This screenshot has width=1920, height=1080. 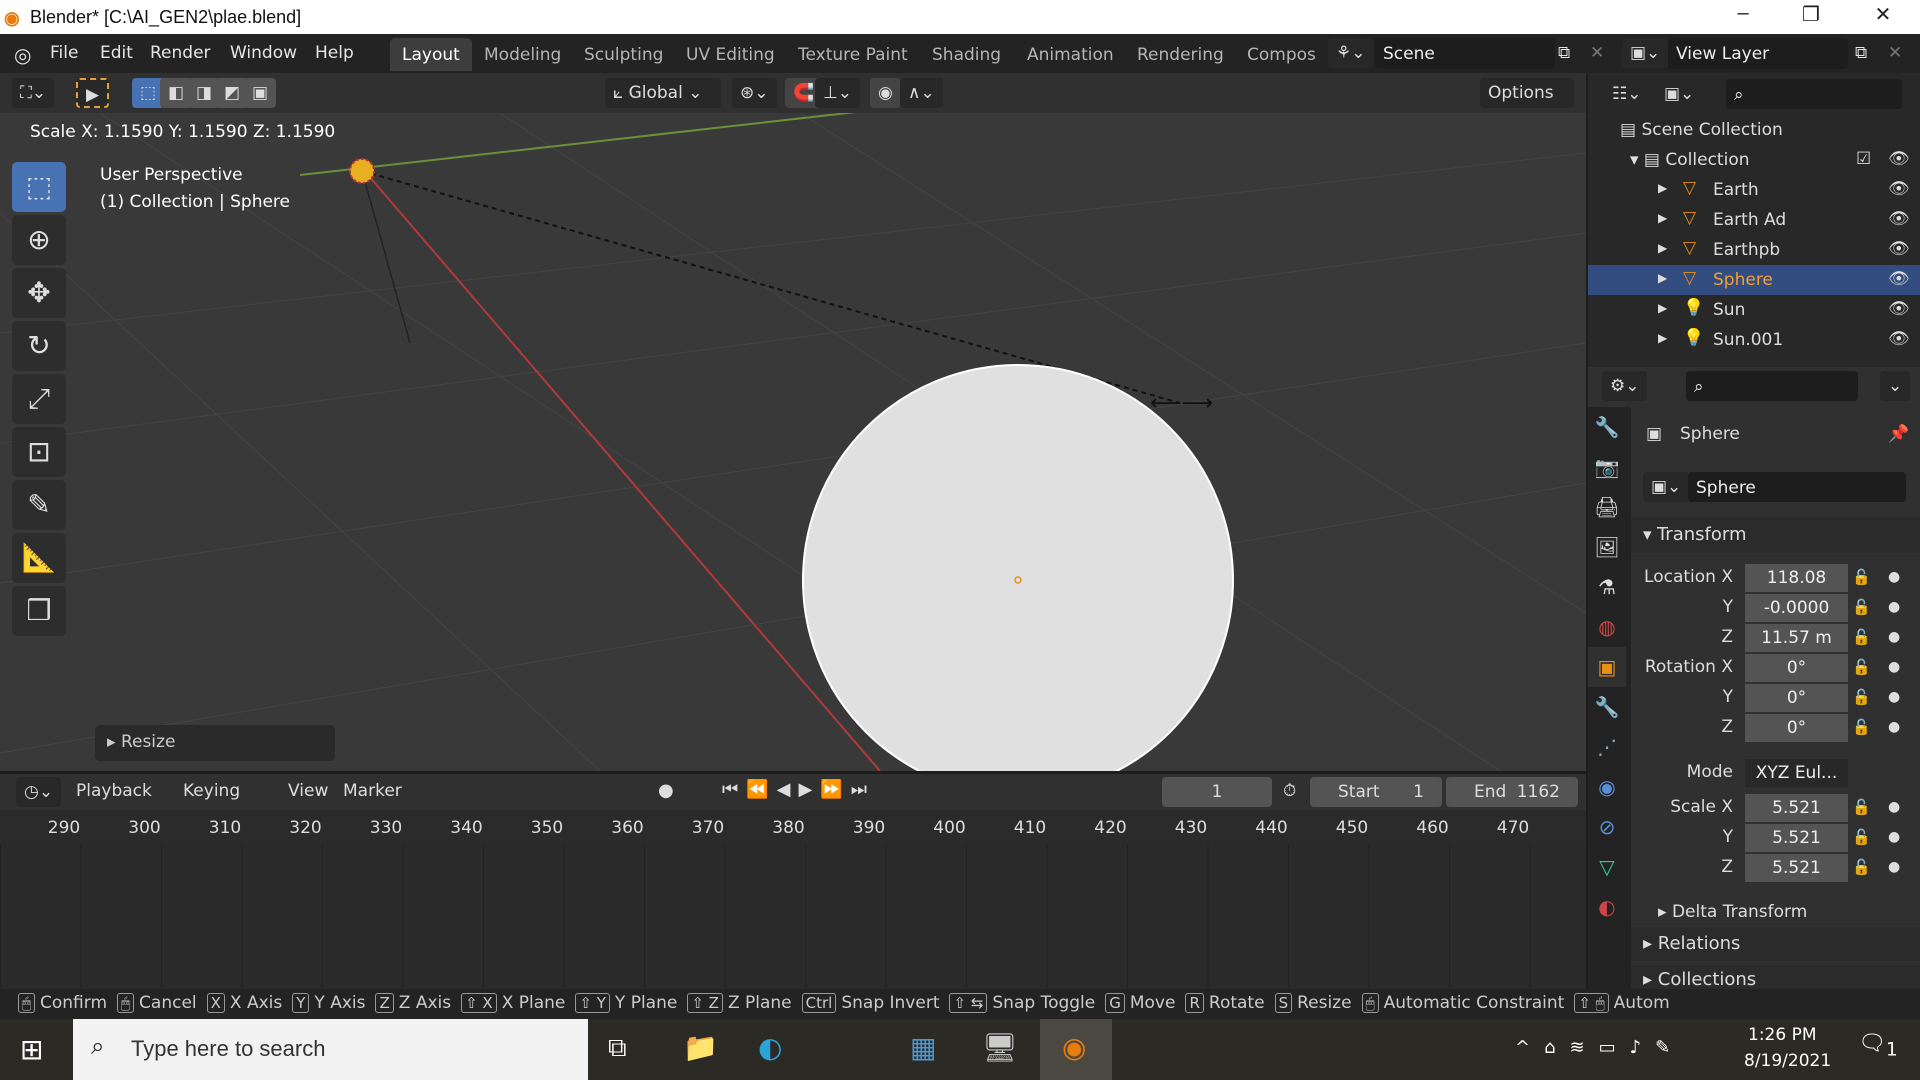 I want to click on minimize-button: –, so click(x=1743, y=17).